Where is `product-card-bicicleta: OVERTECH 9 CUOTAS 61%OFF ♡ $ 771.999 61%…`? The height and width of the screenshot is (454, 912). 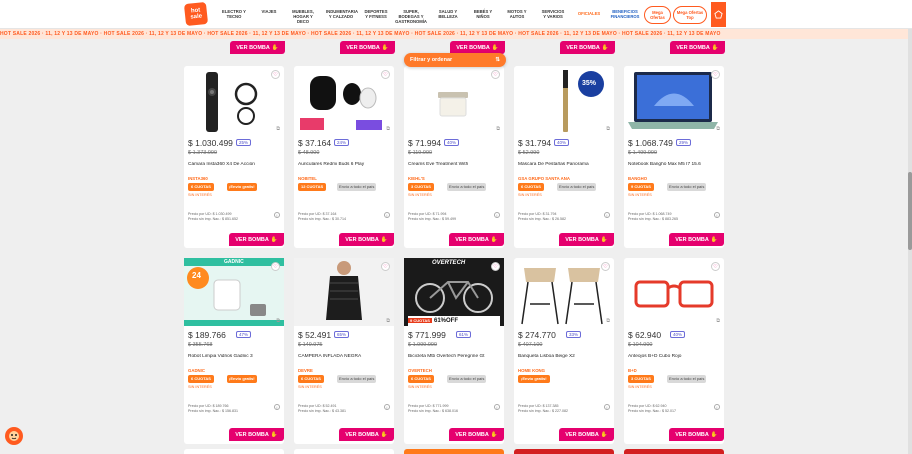 product-card-bicicleta: OVERTECH 9 CUOTAS 61%OFF ♡ $ 771.999 61%… is located at coordinates (454, 351).